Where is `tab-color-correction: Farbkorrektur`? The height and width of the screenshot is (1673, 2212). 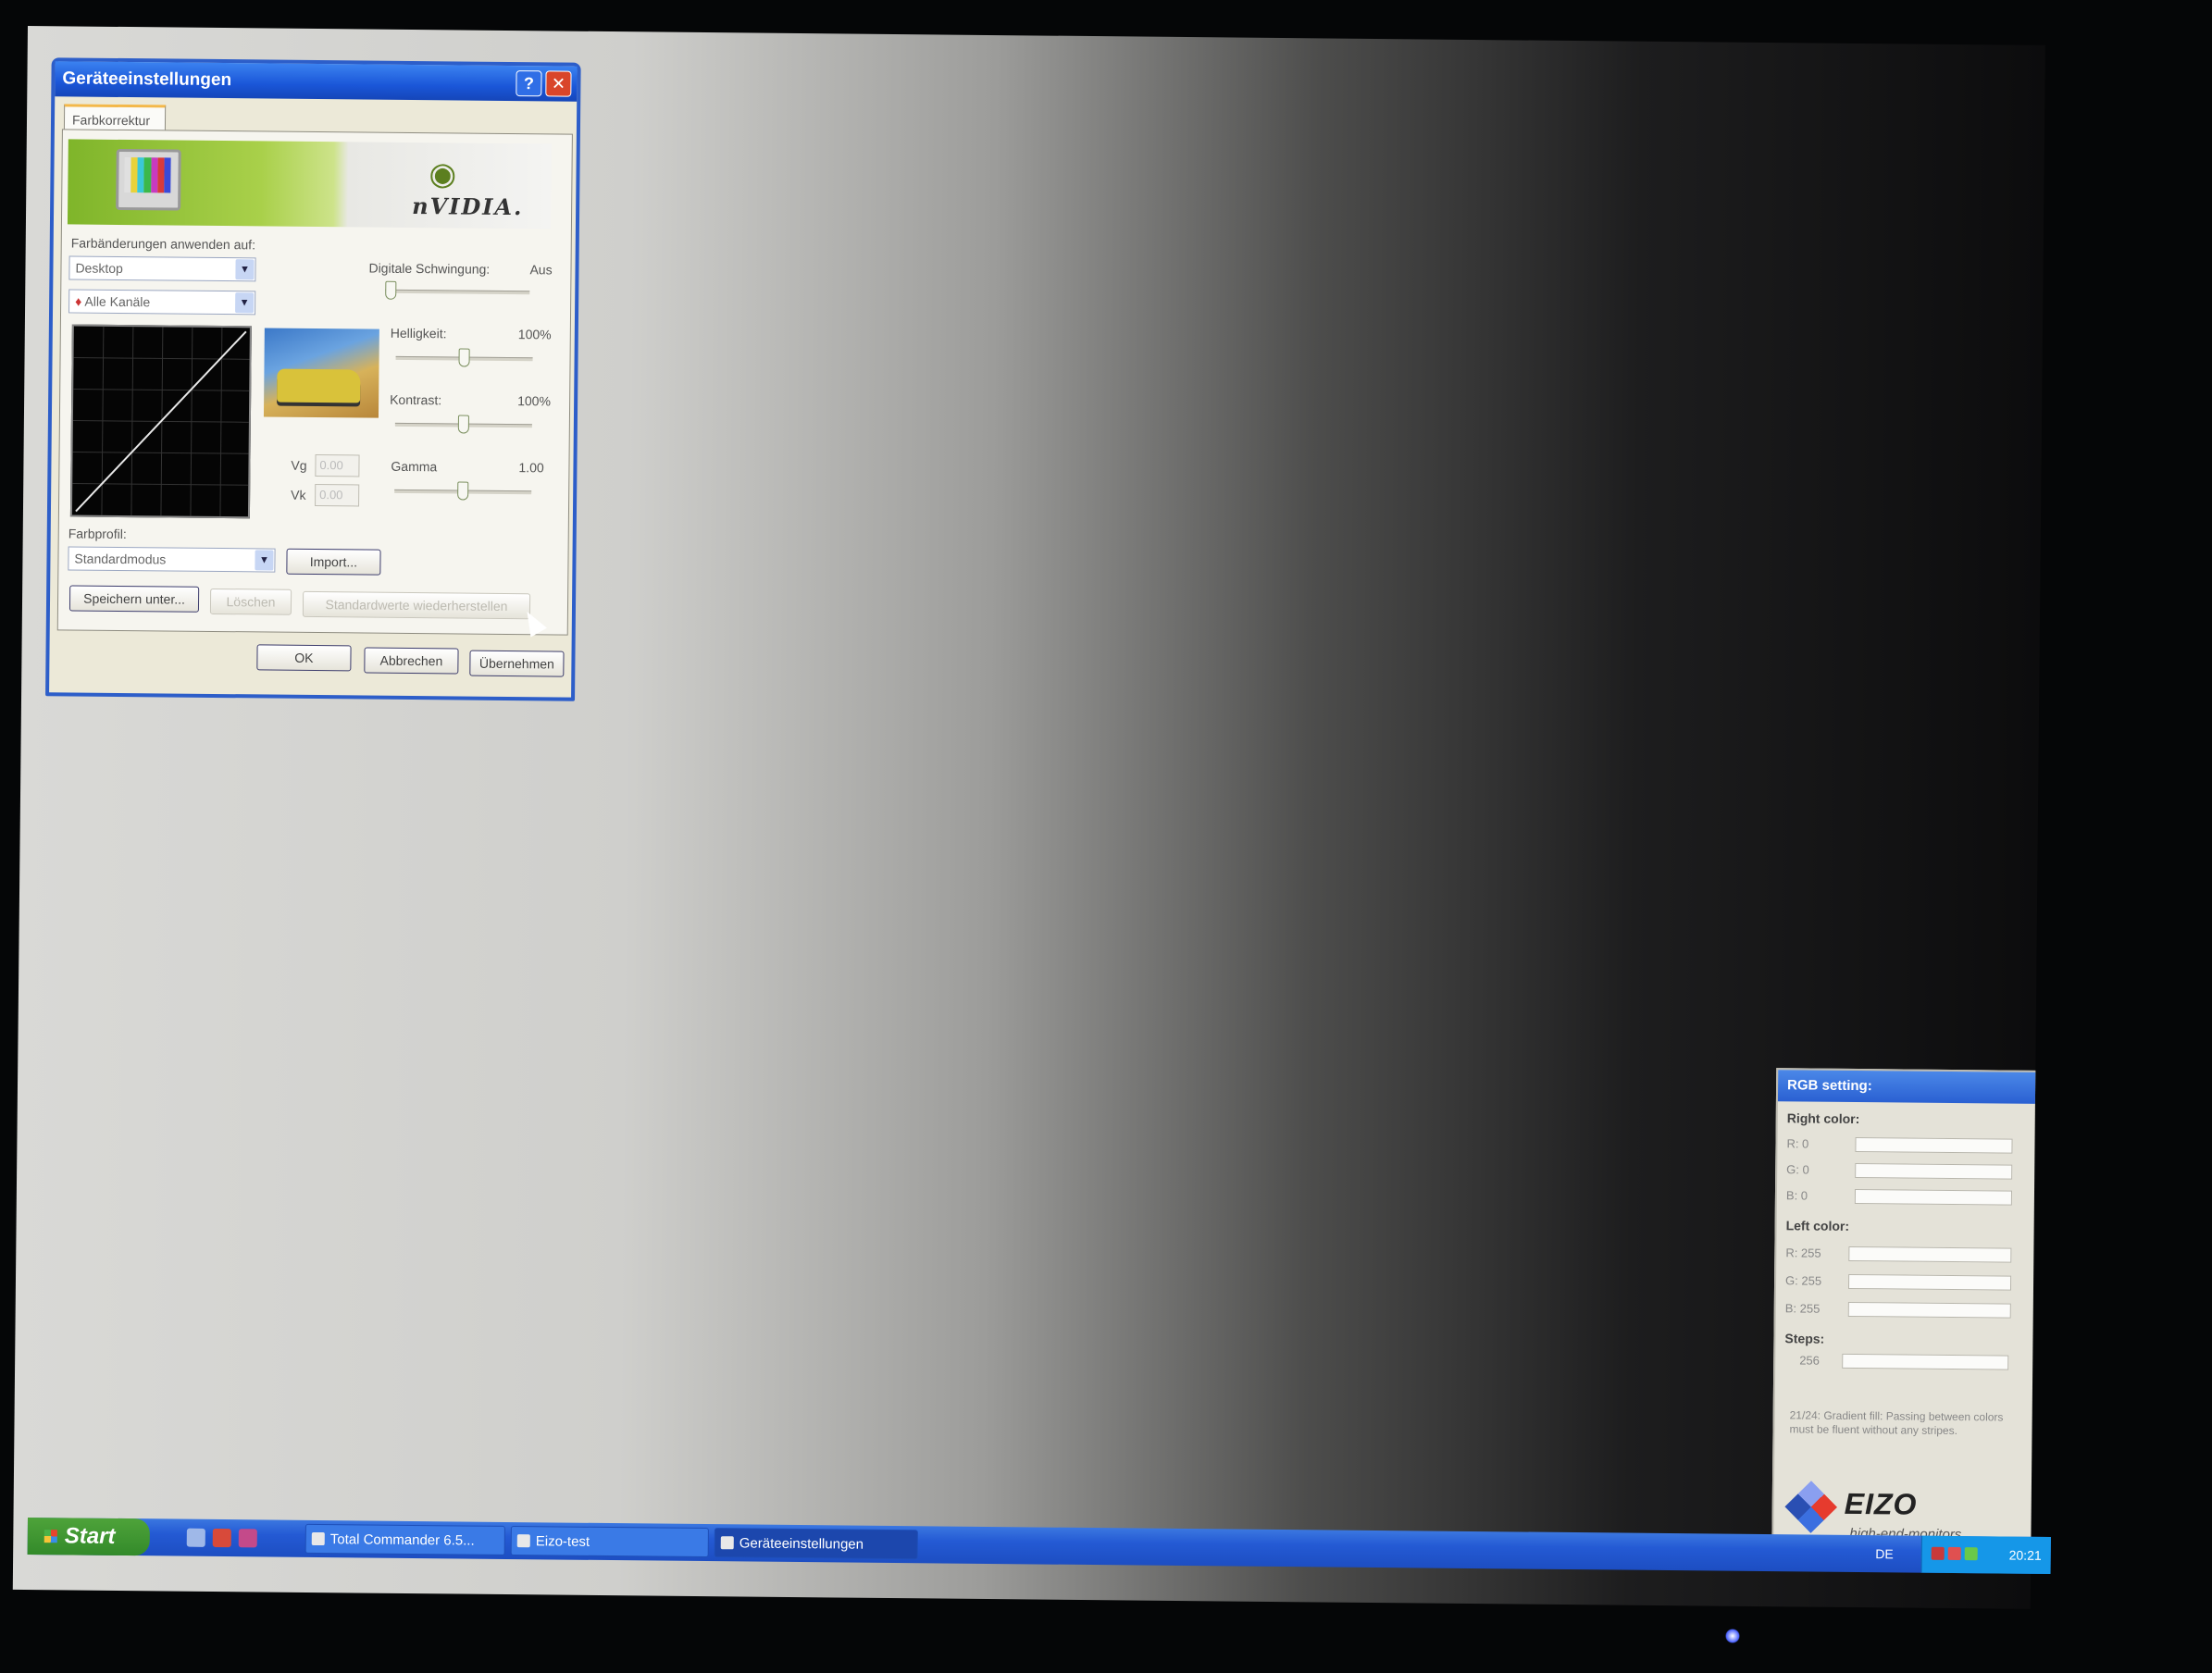
tab-color-correction: Farbkorrektur is located at coordinates (115, 117).